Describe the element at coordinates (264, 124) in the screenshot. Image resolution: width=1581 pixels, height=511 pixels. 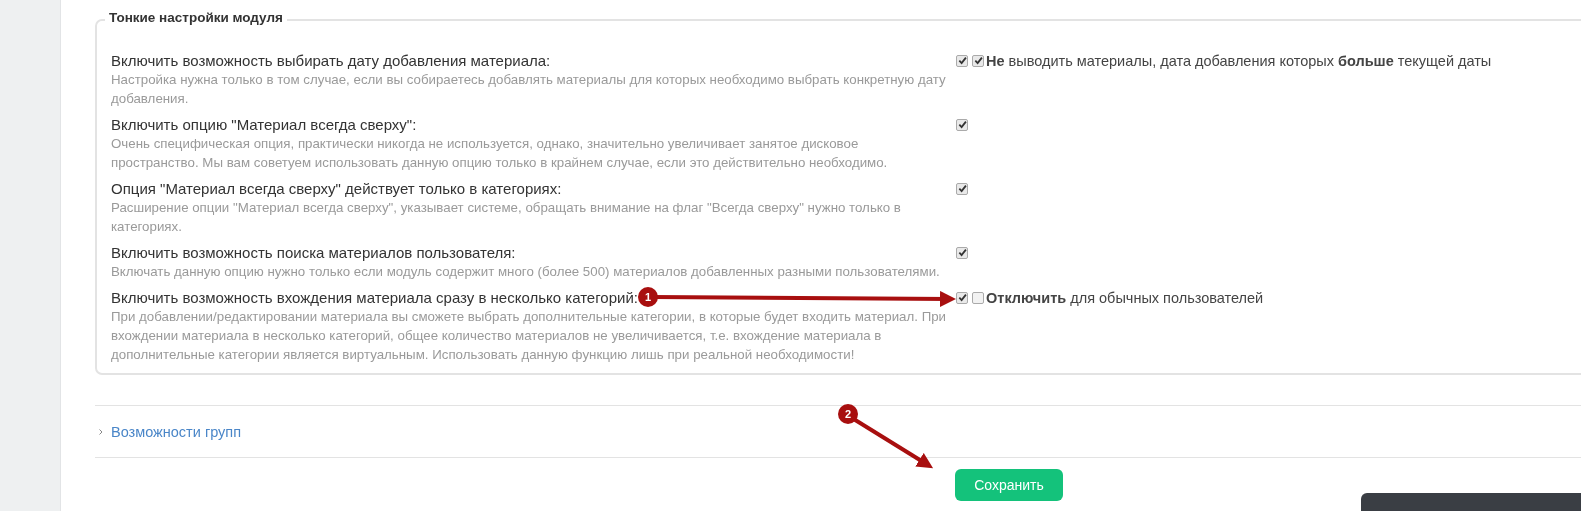
I see `setting-label: Включить опцию "Материал всегда сверху":` at that location.